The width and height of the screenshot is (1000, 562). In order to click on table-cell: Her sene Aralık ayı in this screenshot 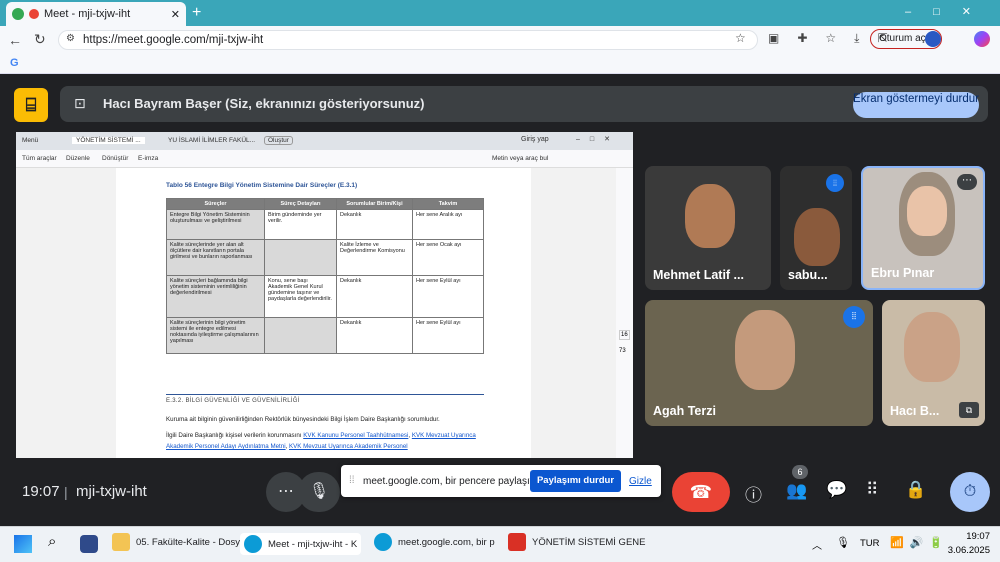, I will do `click(448, 224)`.